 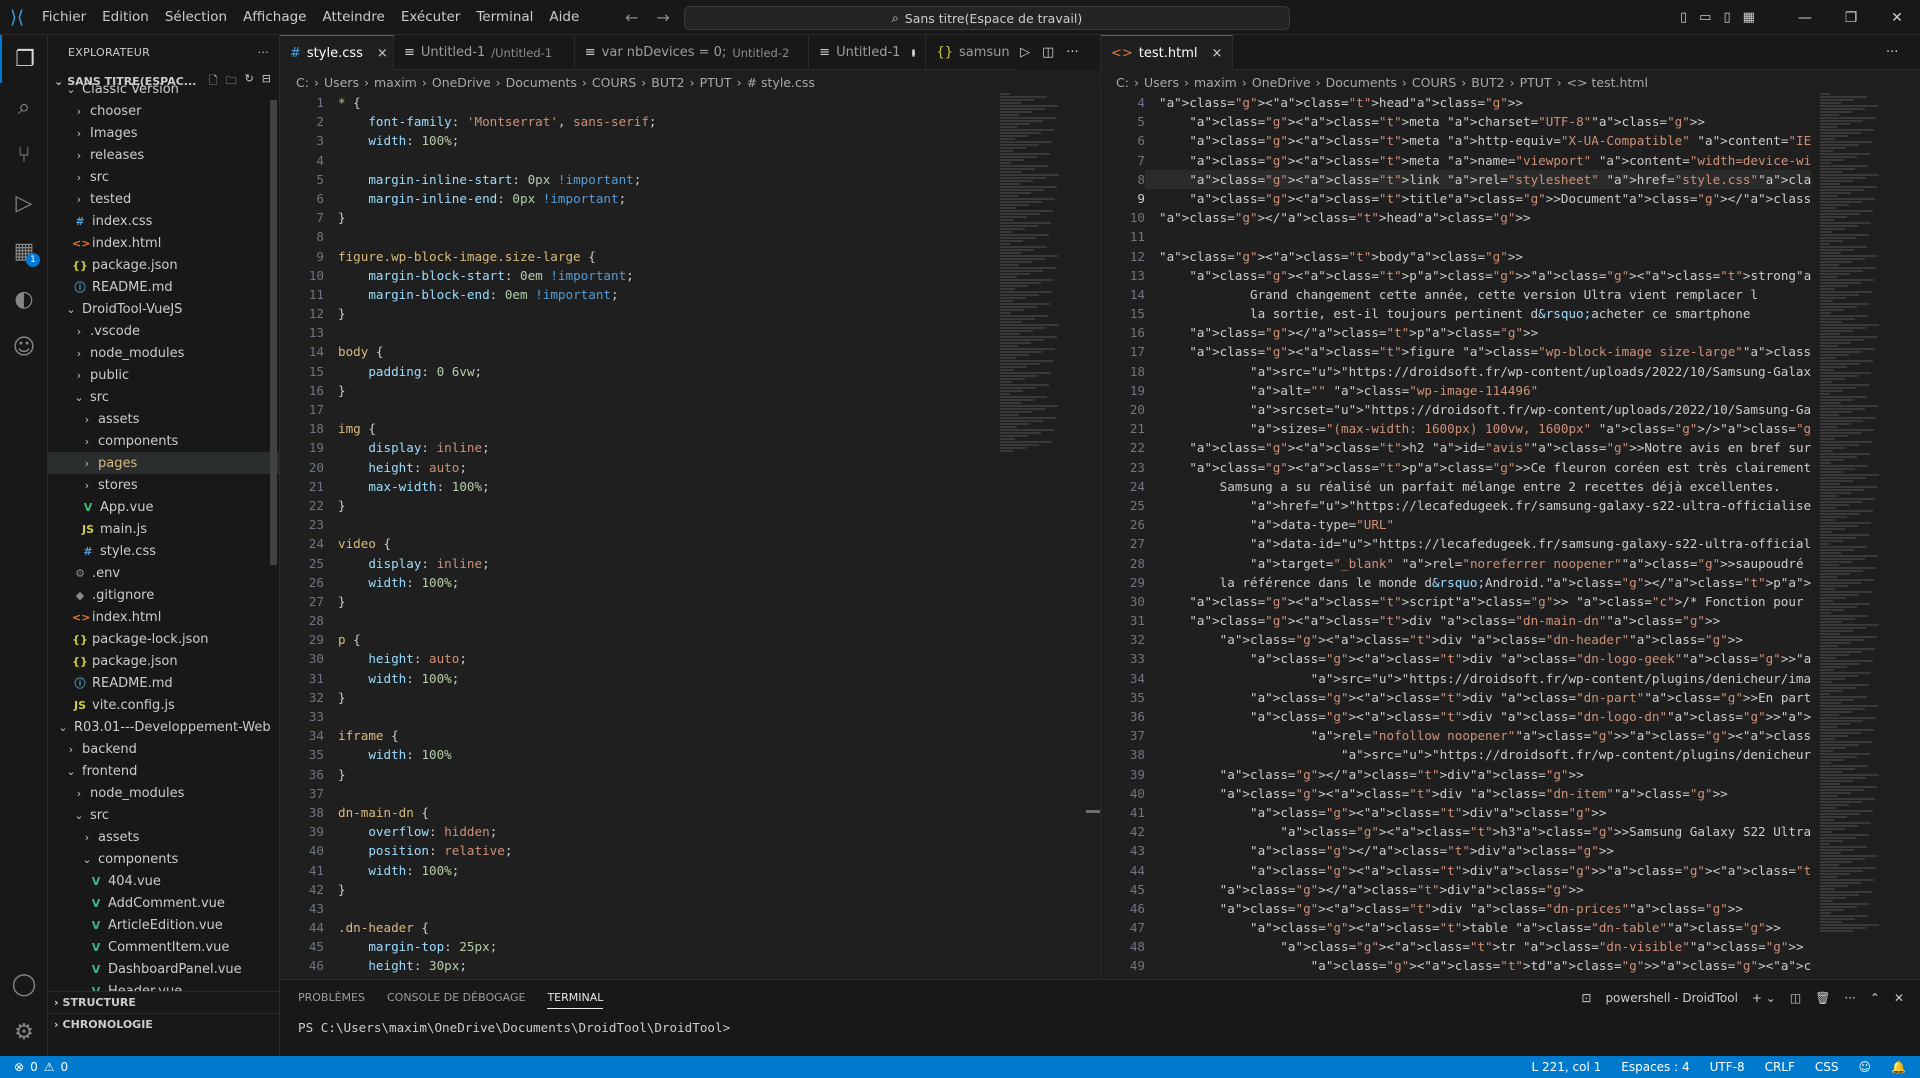 What do you see at coordinates (163, 925) in the screenshot?
I see `tree-item: V ArticleEdition.vue` at bounding box center [163, 925].